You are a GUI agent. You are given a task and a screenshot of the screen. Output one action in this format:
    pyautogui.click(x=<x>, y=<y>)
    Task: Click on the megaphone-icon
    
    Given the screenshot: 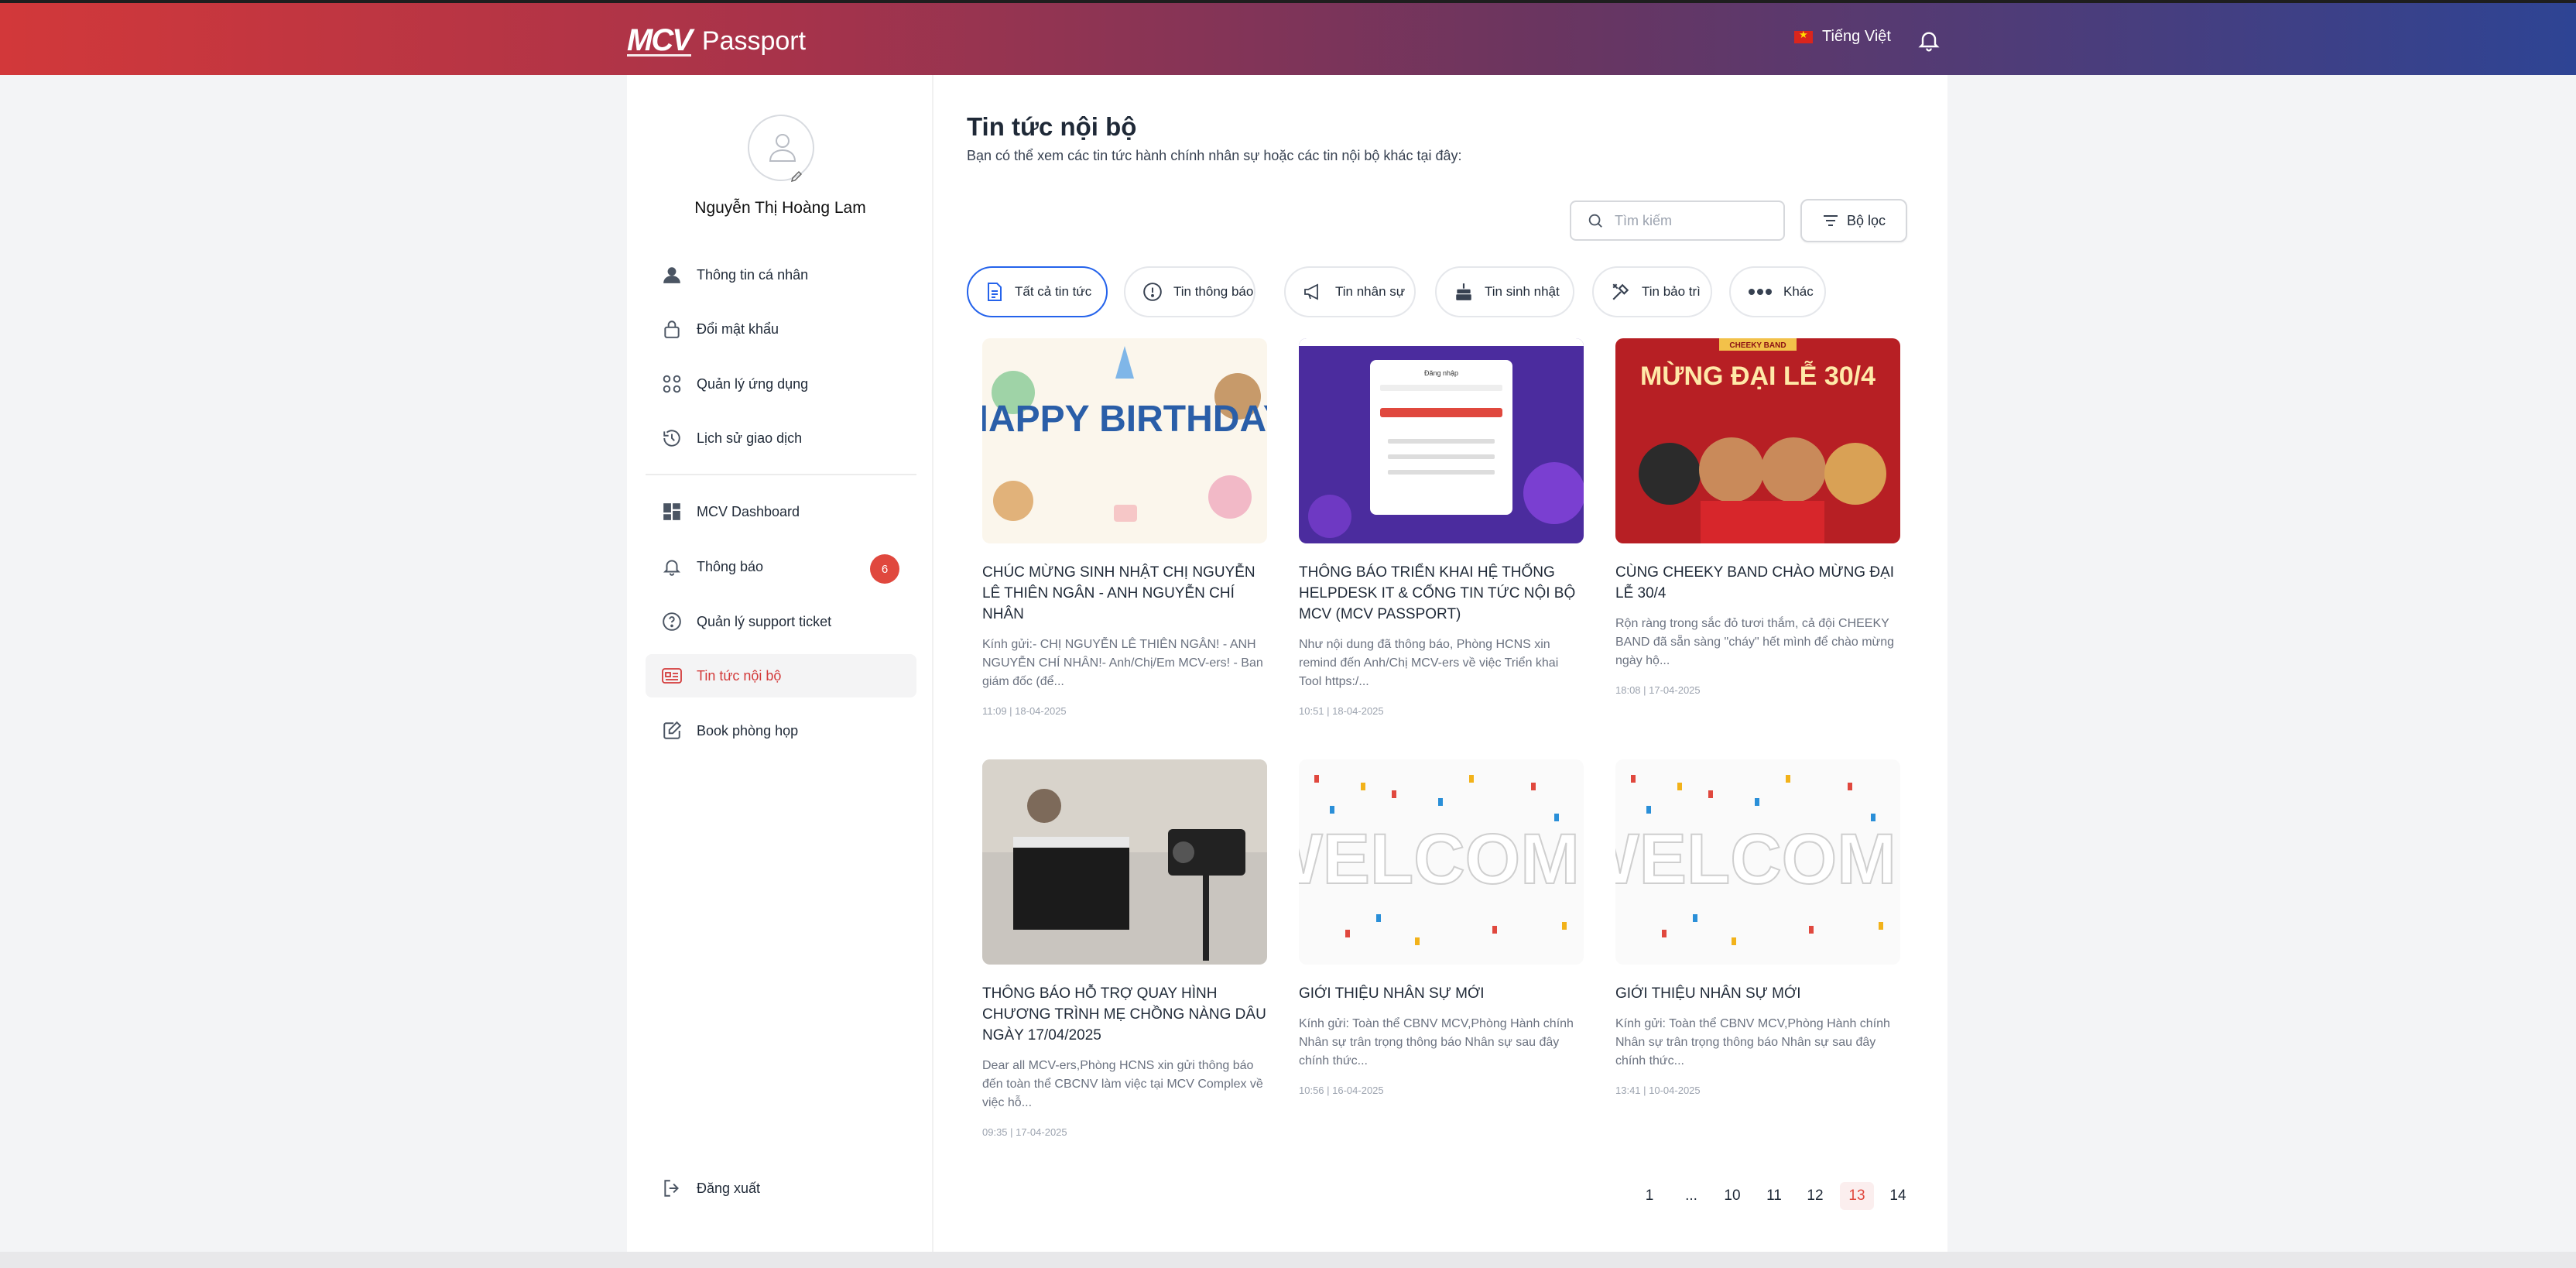 What is the action you would take?
    pyautogui.click(x=1311, y=291)
    